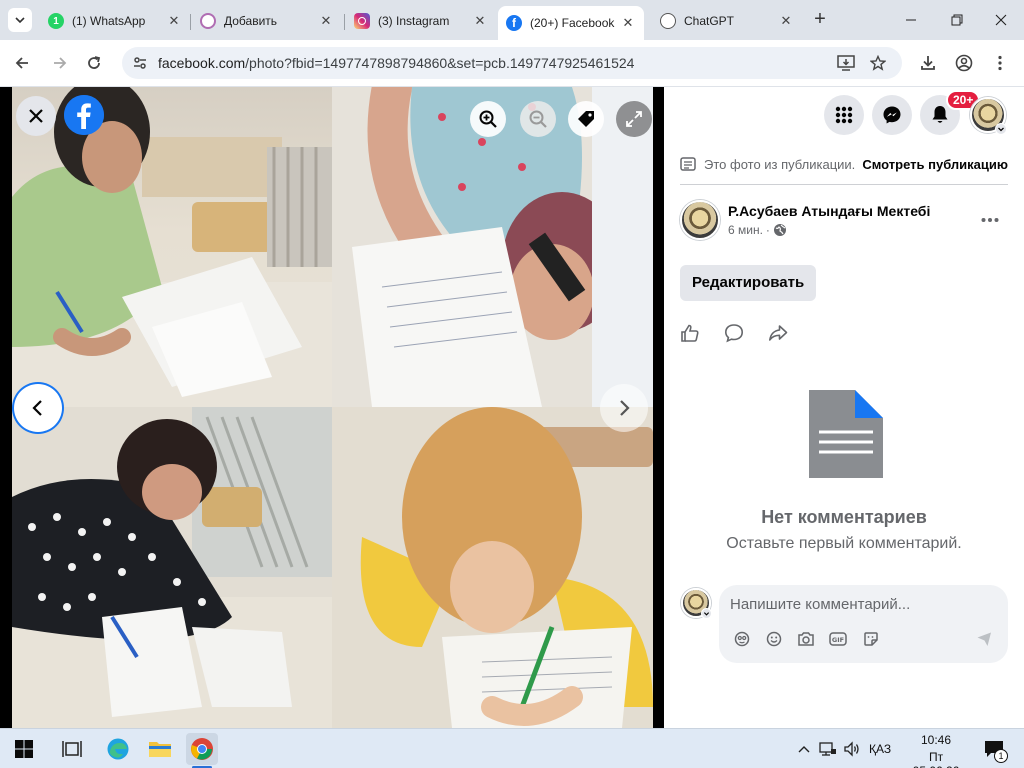 This screenshot has width=1024, height=768. Describe the element at coordinates (936, 740) in the screenshot. I see `clock-time: 10:46` at that location.